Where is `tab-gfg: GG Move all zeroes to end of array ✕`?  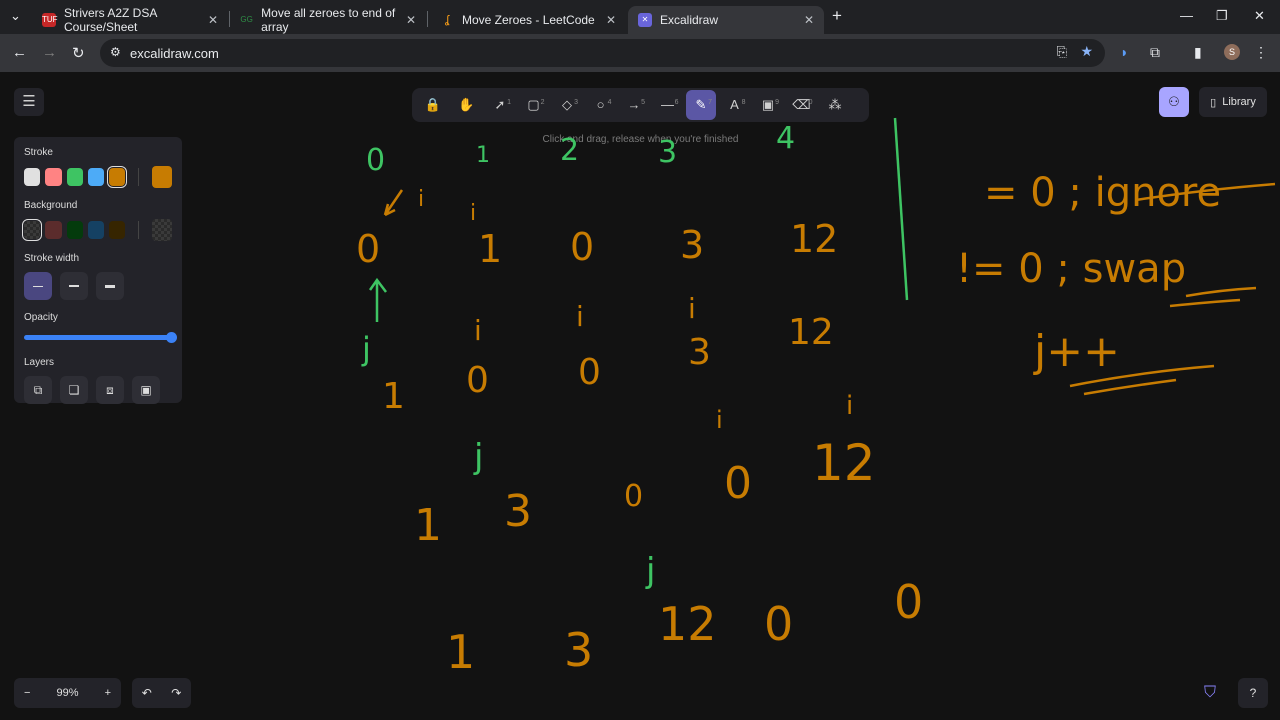
tab-gfg: GG Move all zeroes to end of array ✕ is located at coordinates (328, 20).